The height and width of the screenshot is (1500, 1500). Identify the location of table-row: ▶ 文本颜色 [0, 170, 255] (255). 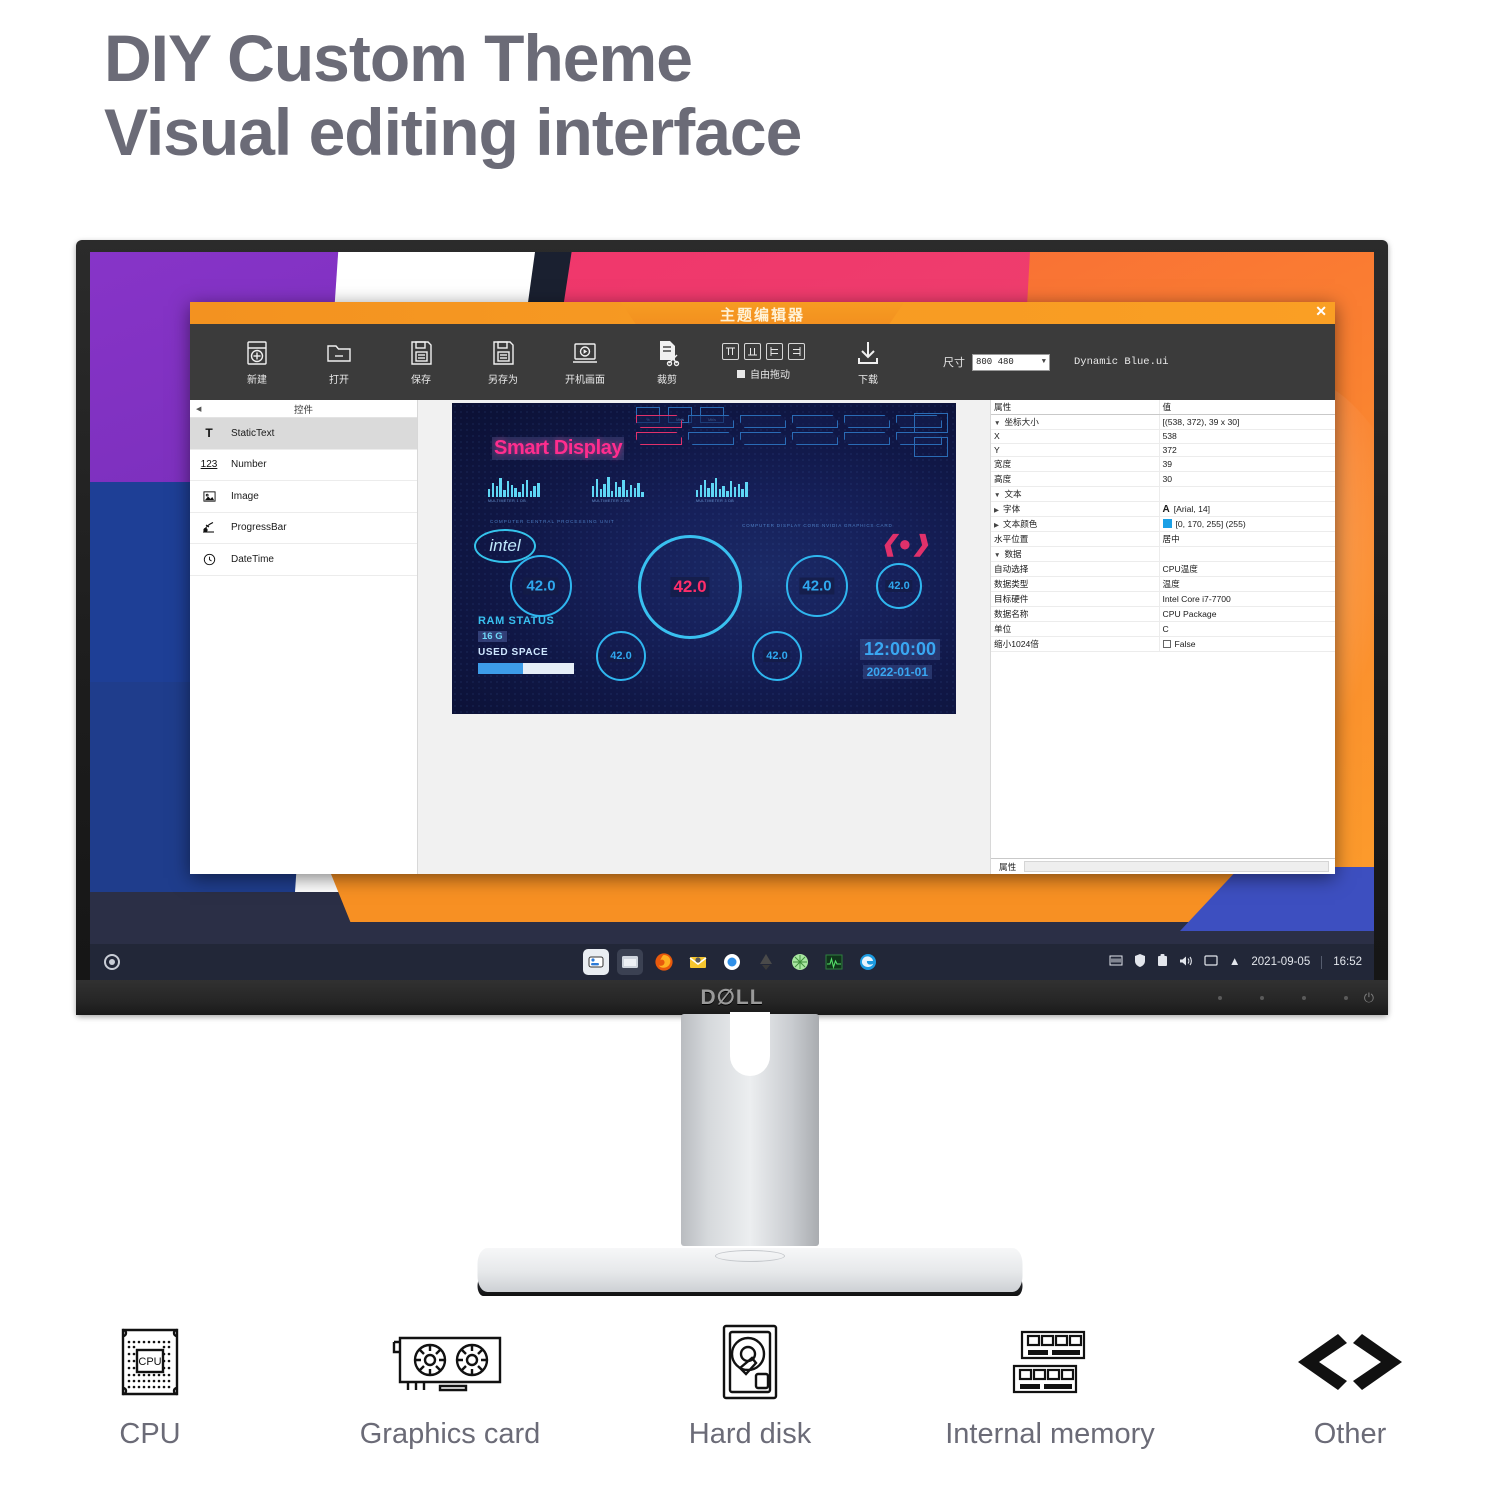
(1163, 524).